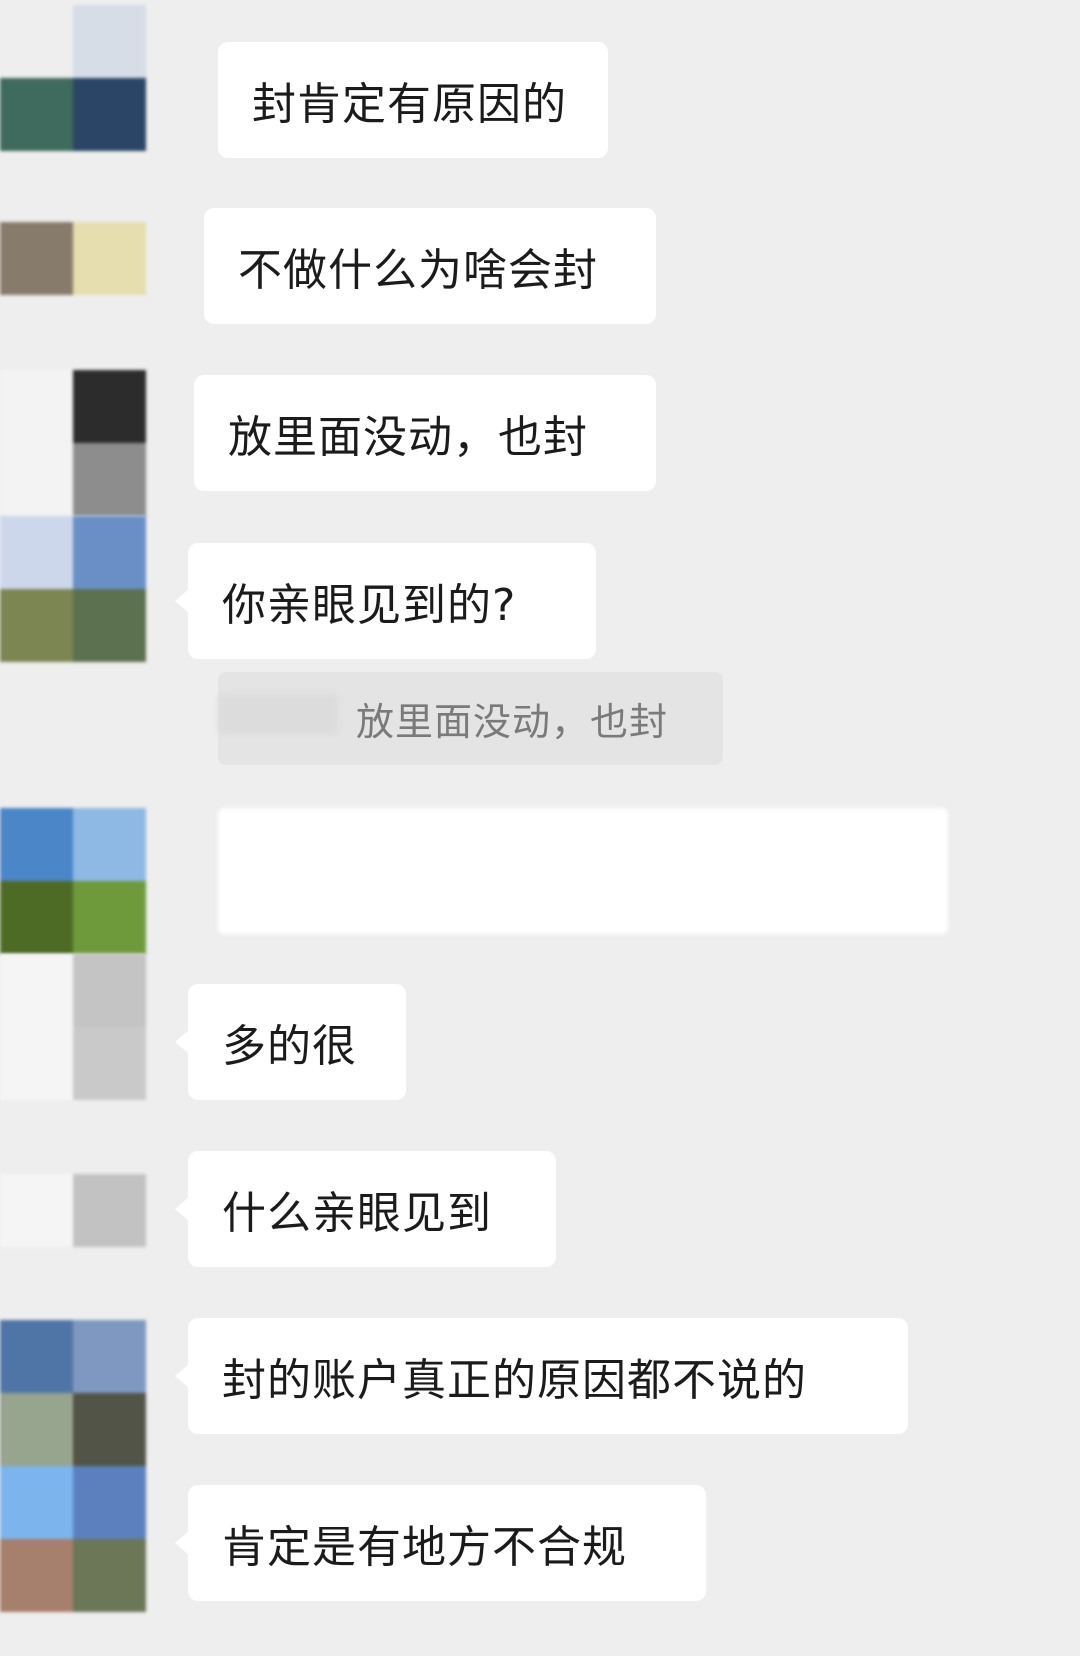  Describe the element at coordinates (278, 714) in the screenshot. I see `redacted-sender-name` at that location.